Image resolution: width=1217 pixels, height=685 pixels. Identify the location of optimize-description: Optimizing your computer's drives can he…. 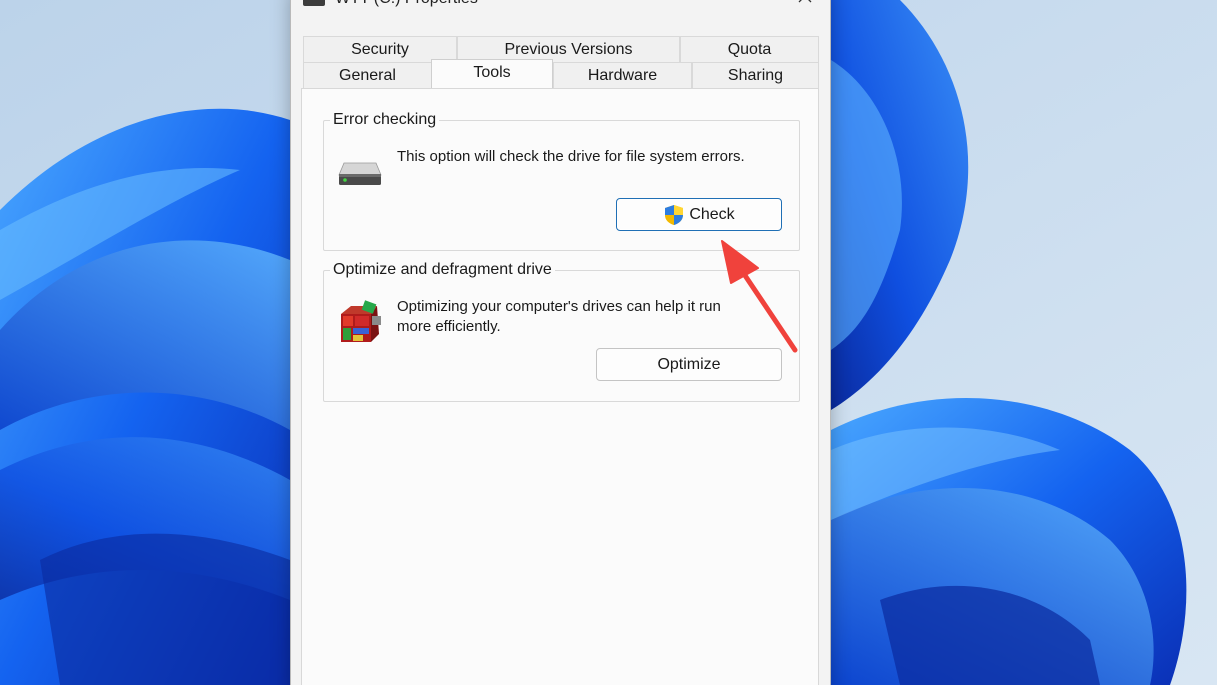
(559, 316).